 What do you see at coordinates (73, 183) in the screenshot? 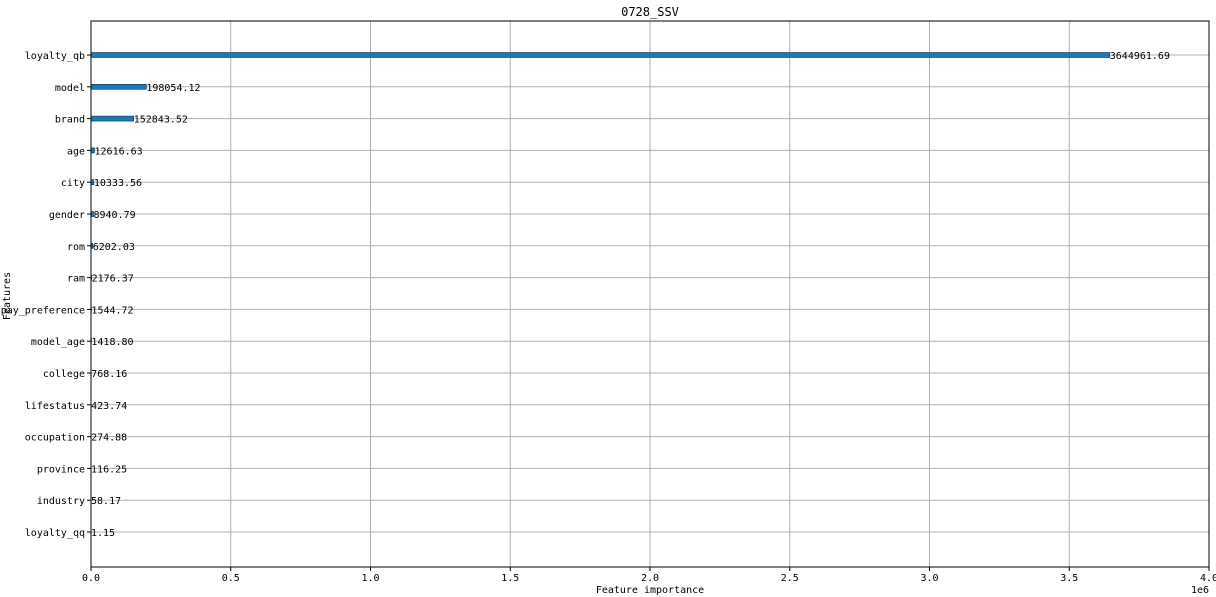
I see `y-tick-label: city` at bounding box center [73, 183].